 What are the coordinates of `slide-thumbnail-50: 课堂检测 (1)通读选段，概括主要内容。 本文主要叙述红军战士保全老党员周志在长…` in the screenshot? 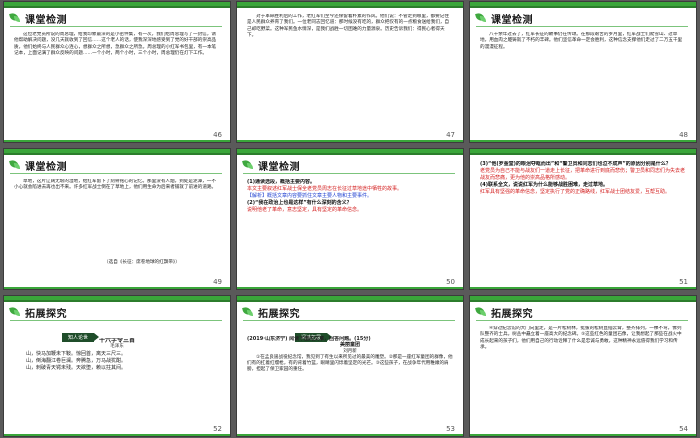 It's located at (350, 219).